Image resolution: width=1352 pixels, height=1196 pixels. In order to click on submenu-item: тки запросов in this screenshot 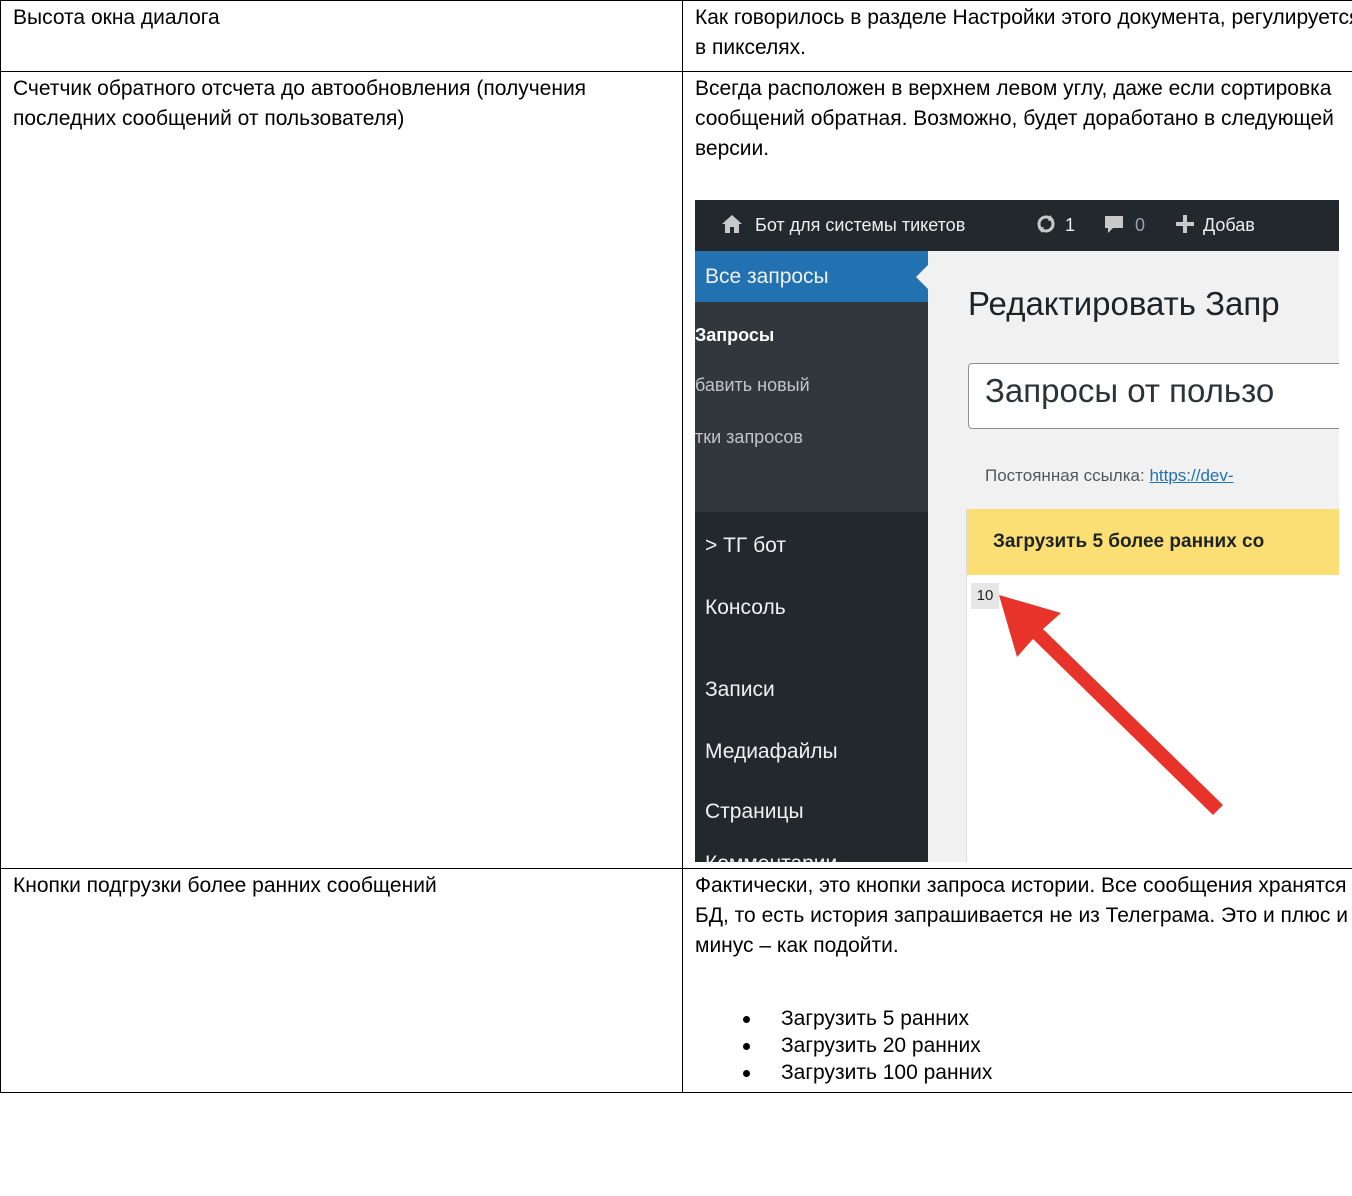, I will do `click(749, 437)`.